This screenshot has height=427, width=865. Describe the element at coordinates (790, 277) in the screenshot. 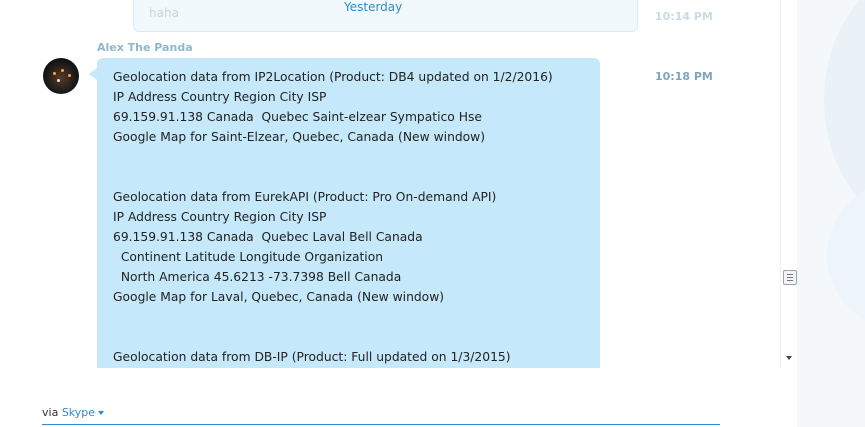

I see `scrollbar-thumb` at that location.